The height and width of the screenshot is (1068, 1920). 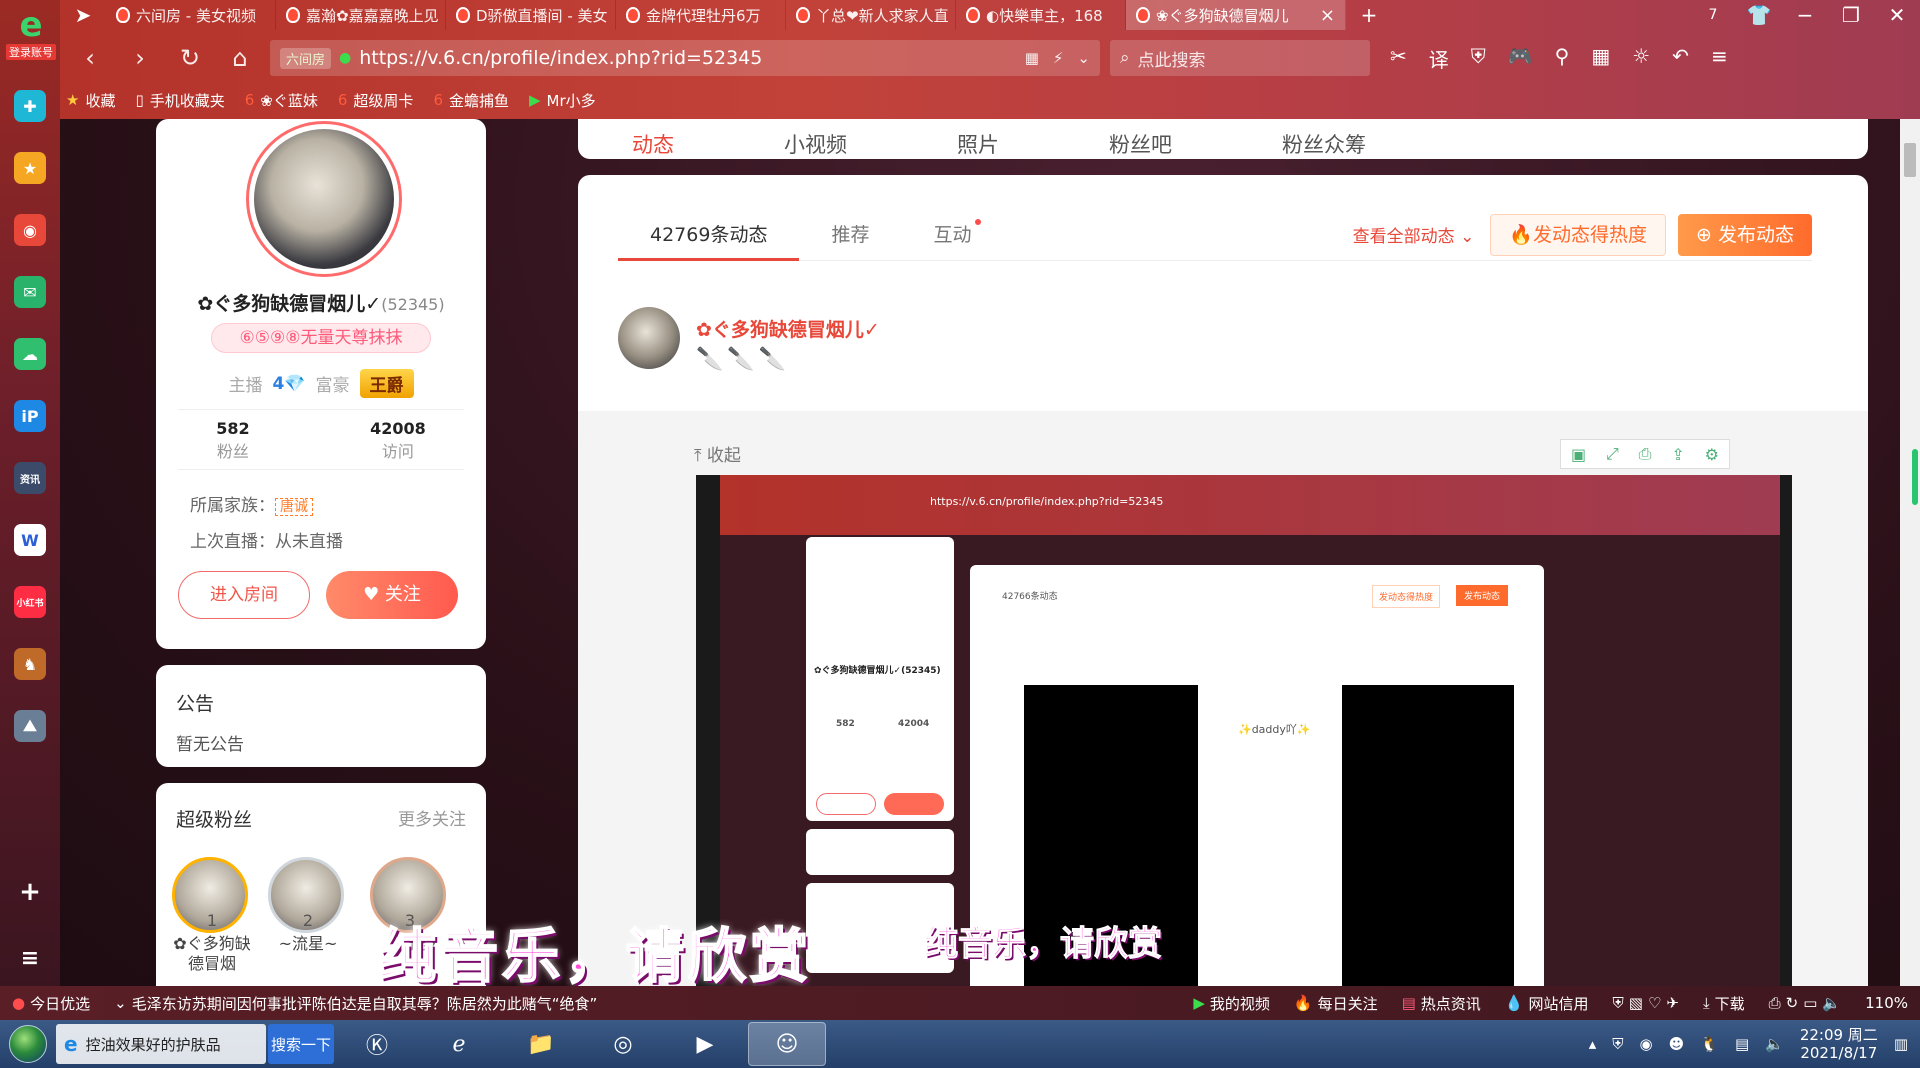 I want to click on tab-2: D骄傲直播间 - 美女, so click(x=531, y=15).